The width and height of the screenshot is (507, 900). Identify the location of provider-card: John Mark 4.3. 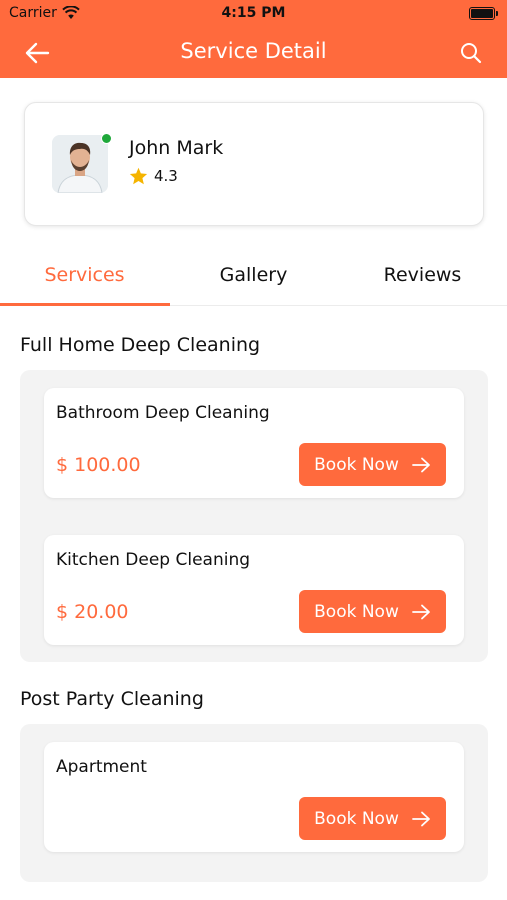
(254, 164).